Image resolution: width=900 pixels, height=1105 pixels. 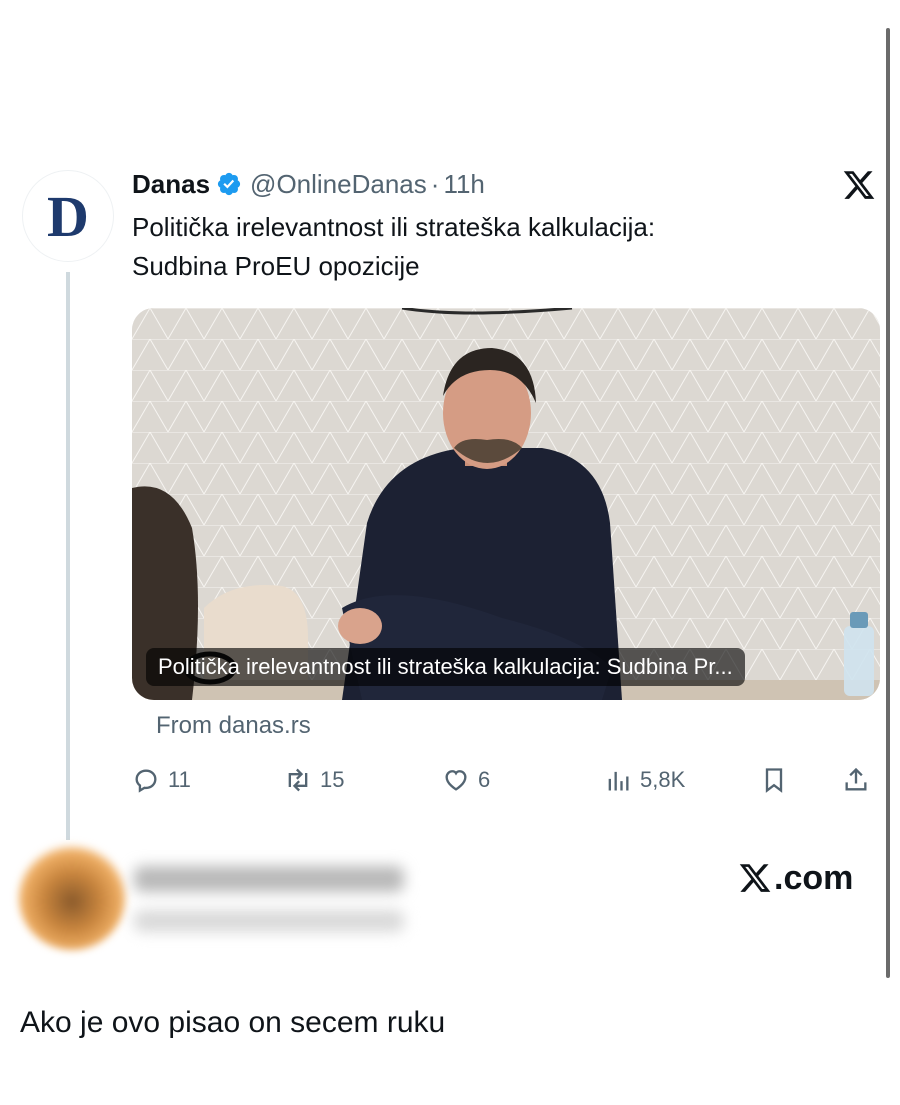 I want to click on like-icon, so click(x=456, y=780).